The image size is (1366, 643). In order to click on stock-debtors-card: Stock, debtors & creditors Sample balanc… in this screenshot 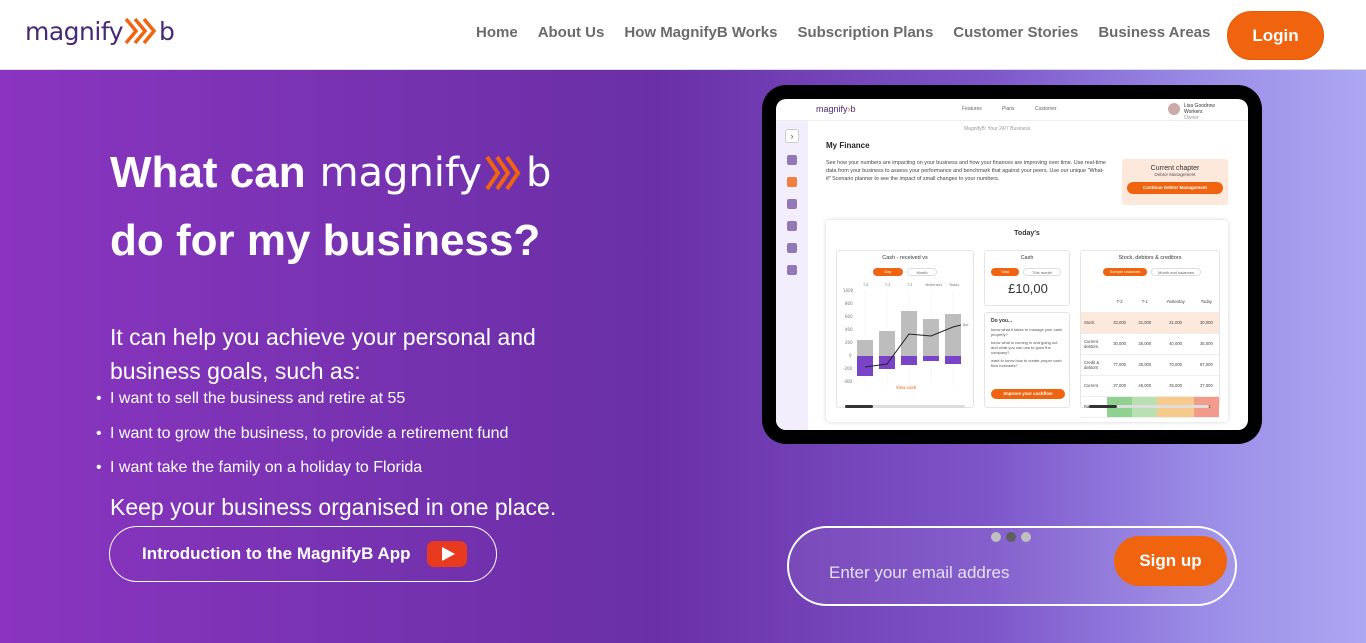, I will do `click(1150, 334)`.